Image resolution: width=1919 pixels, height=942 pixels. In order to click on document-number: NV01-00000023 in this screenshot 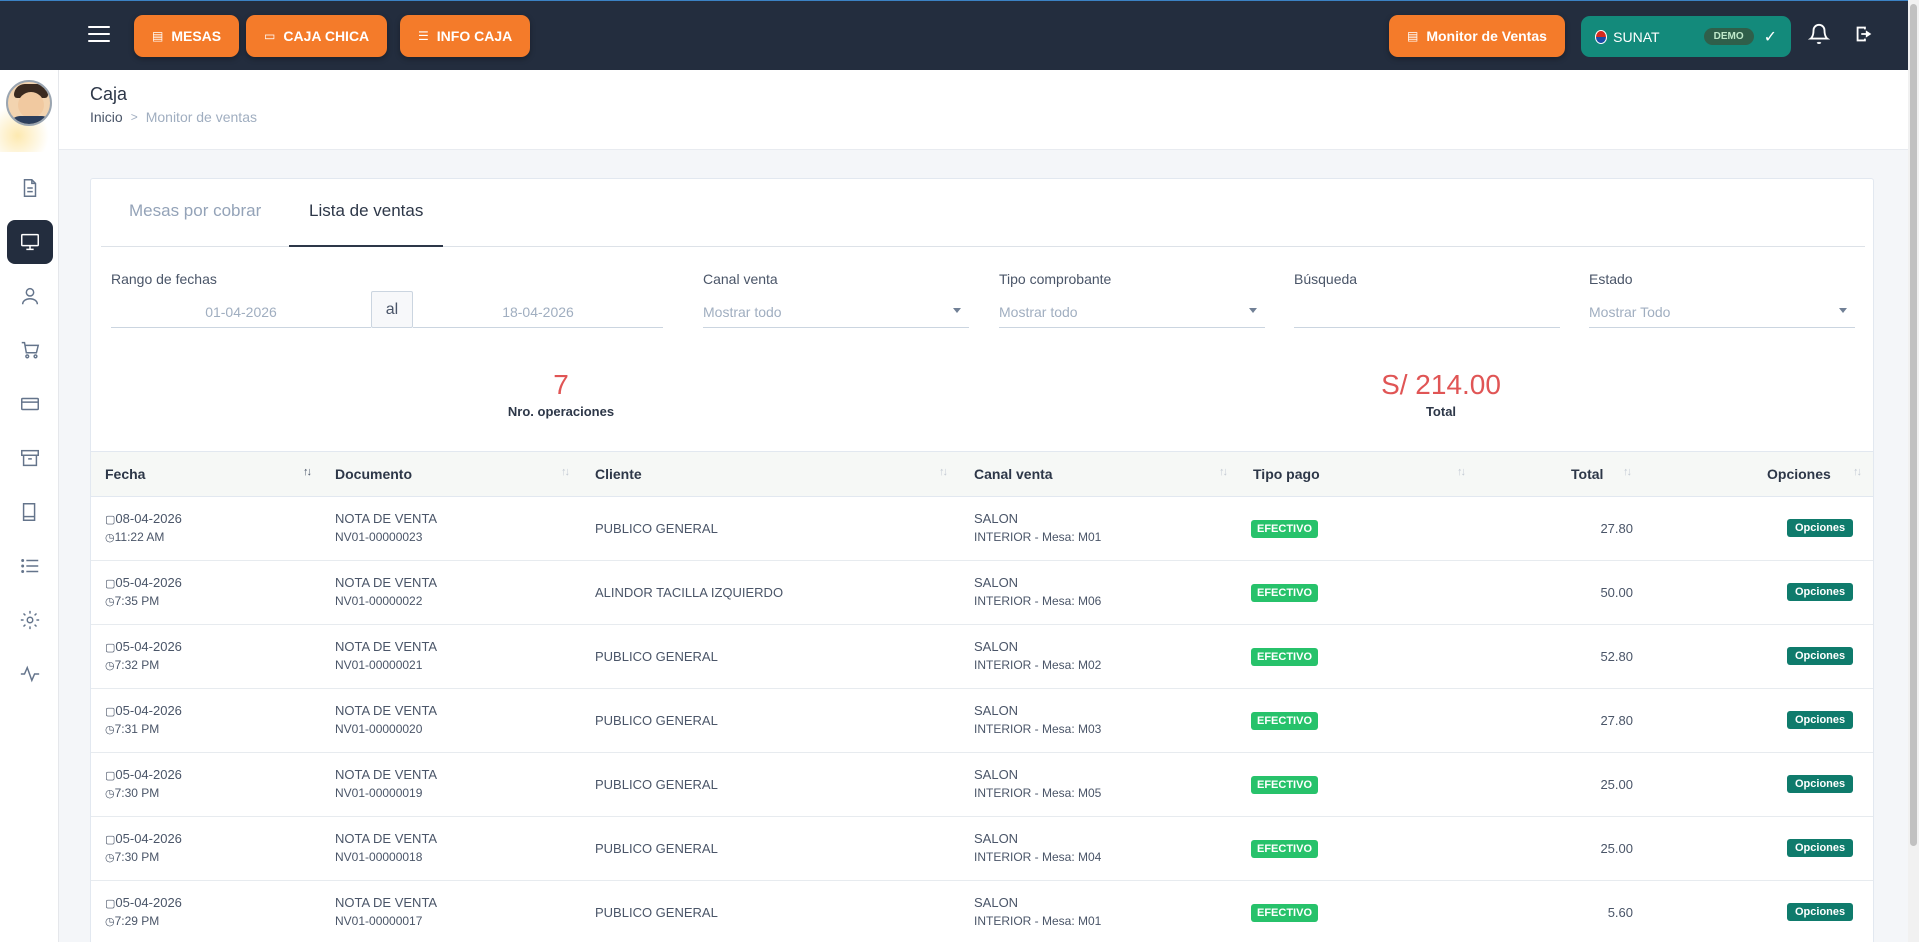, I will do `click(379, 537)`.